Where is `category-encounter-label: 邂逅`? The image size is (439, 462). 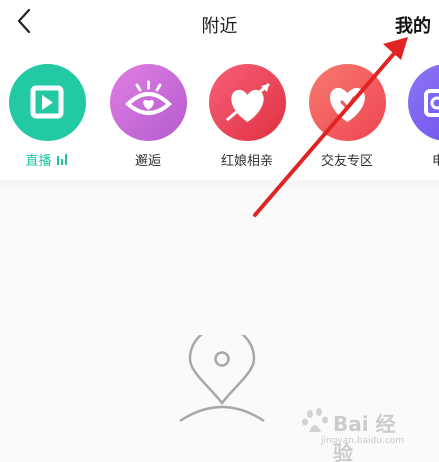 category-encounter-label: 邂逅 is located at coordinates (147, 161).